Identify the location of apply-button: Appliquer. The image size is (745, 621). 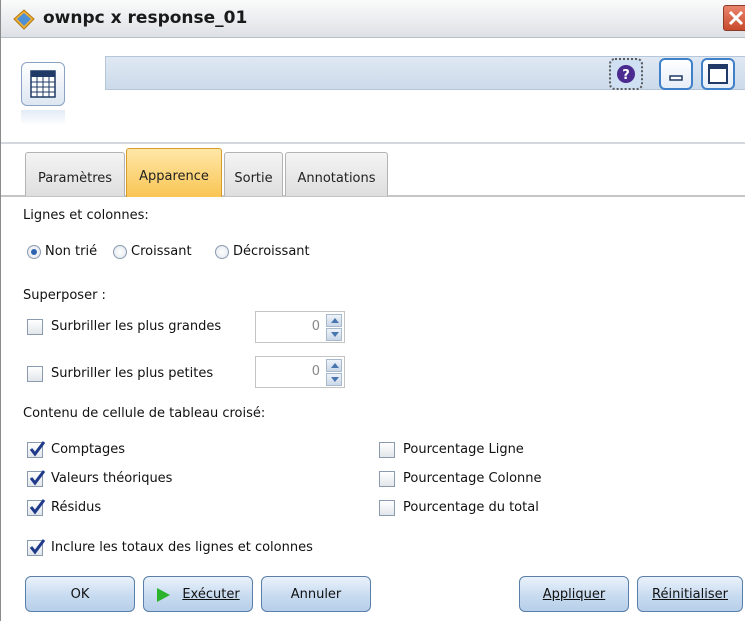
(574, 594).